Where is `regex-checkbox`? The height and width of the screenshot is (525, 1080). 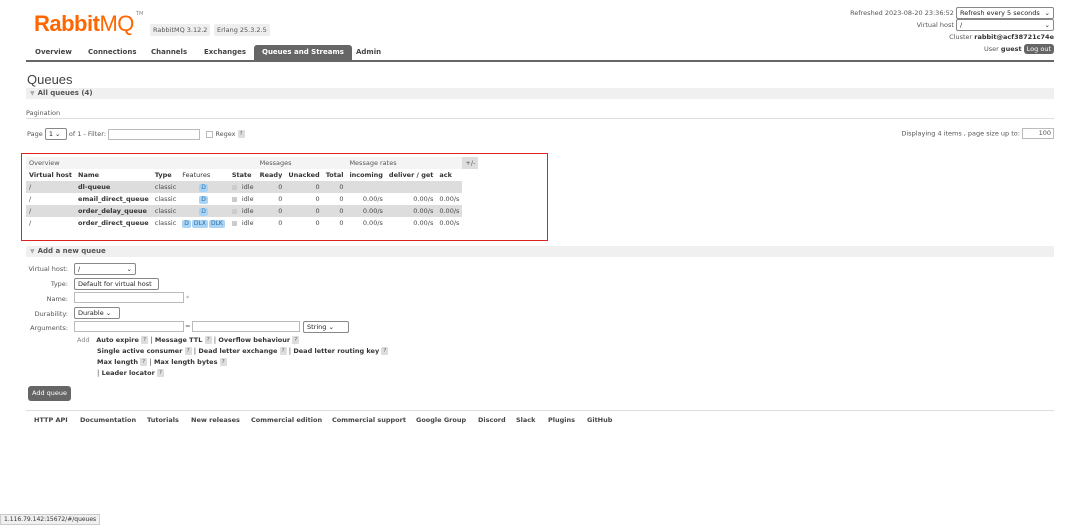 regex-checkbox is located at coordinates (210, 134).